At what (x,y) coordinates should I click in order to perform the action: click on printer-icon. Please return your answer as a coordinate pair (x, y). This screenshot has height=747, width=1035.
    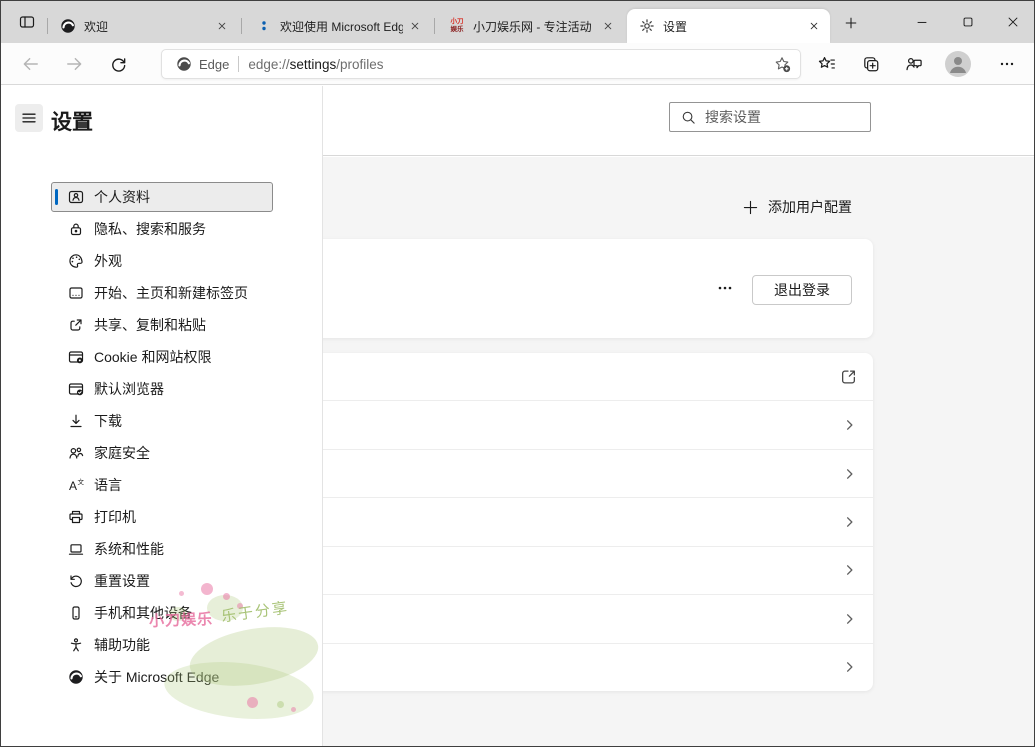
    Looking at the image, I should click on (76, 517).